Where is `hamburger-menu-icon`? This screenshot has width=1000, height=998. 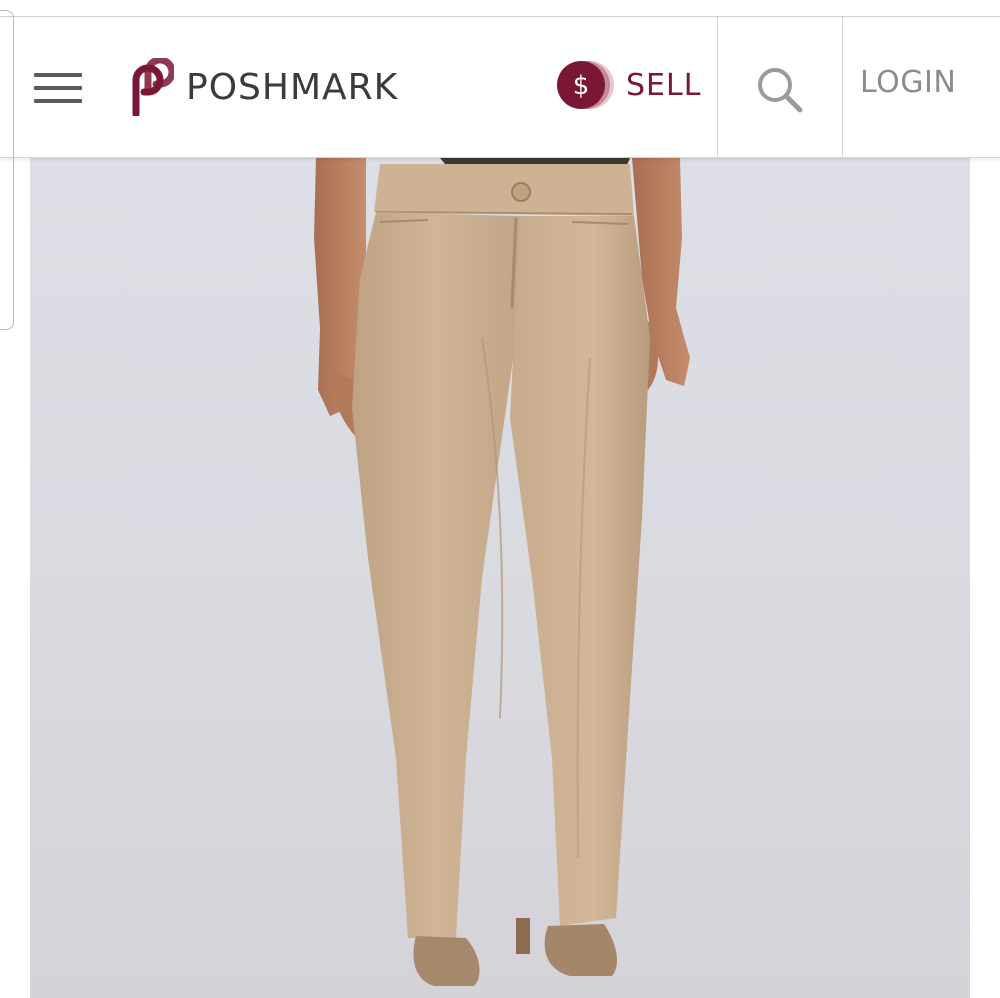 hamburger-menu-icon is located at coordinates (58, 88).